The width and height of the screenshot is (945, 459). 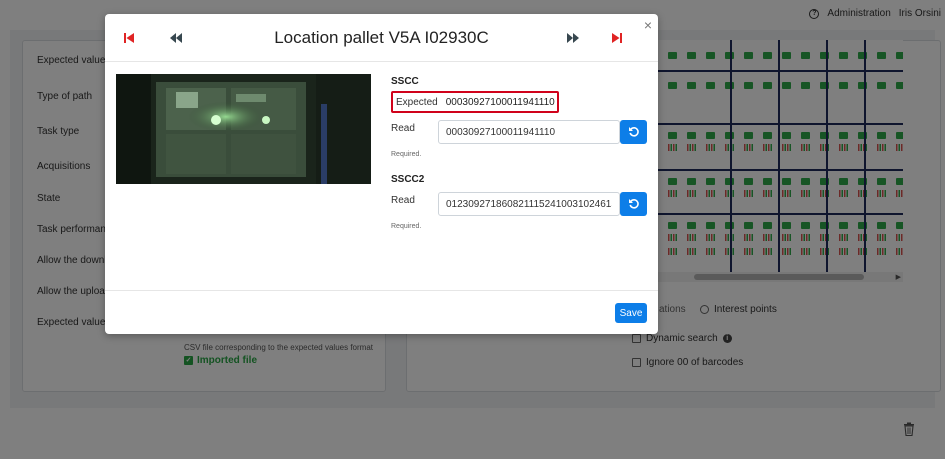 I want to click on fast-forward-icon, so click(x=573, y=38).